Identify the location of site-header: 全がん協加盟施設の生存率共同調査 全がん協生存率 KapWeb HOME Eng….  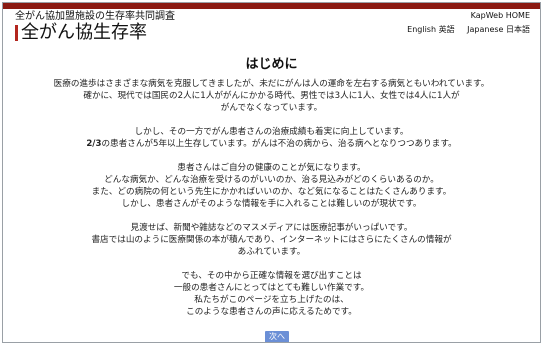
(271, 26).